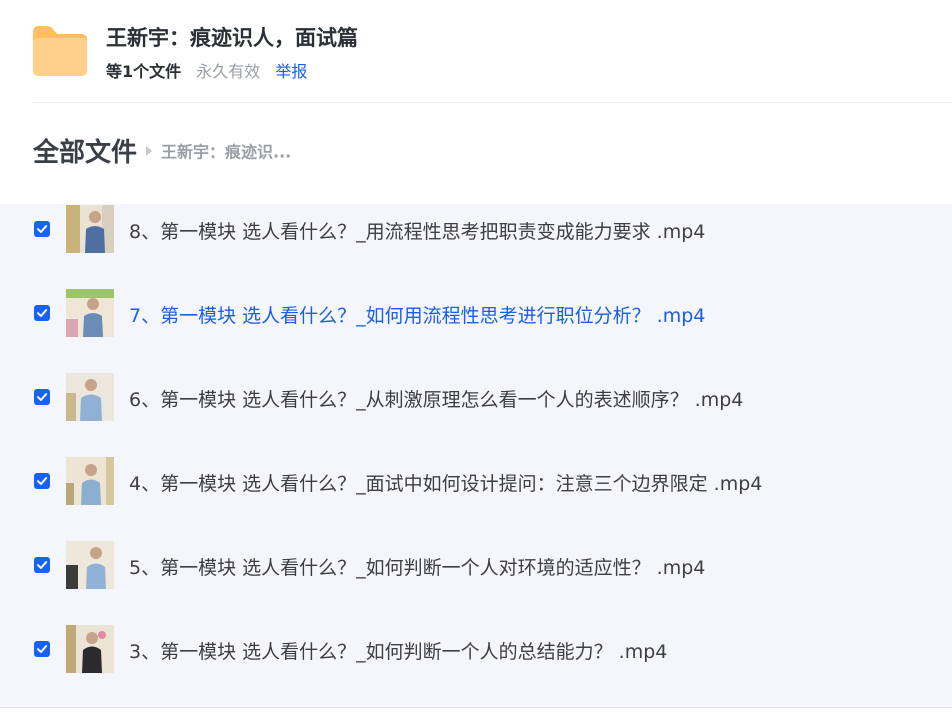 The image size is (952, 712). I want to click on share-title: 王新宇：痕迹识人，面试篇, so click(232, 38).